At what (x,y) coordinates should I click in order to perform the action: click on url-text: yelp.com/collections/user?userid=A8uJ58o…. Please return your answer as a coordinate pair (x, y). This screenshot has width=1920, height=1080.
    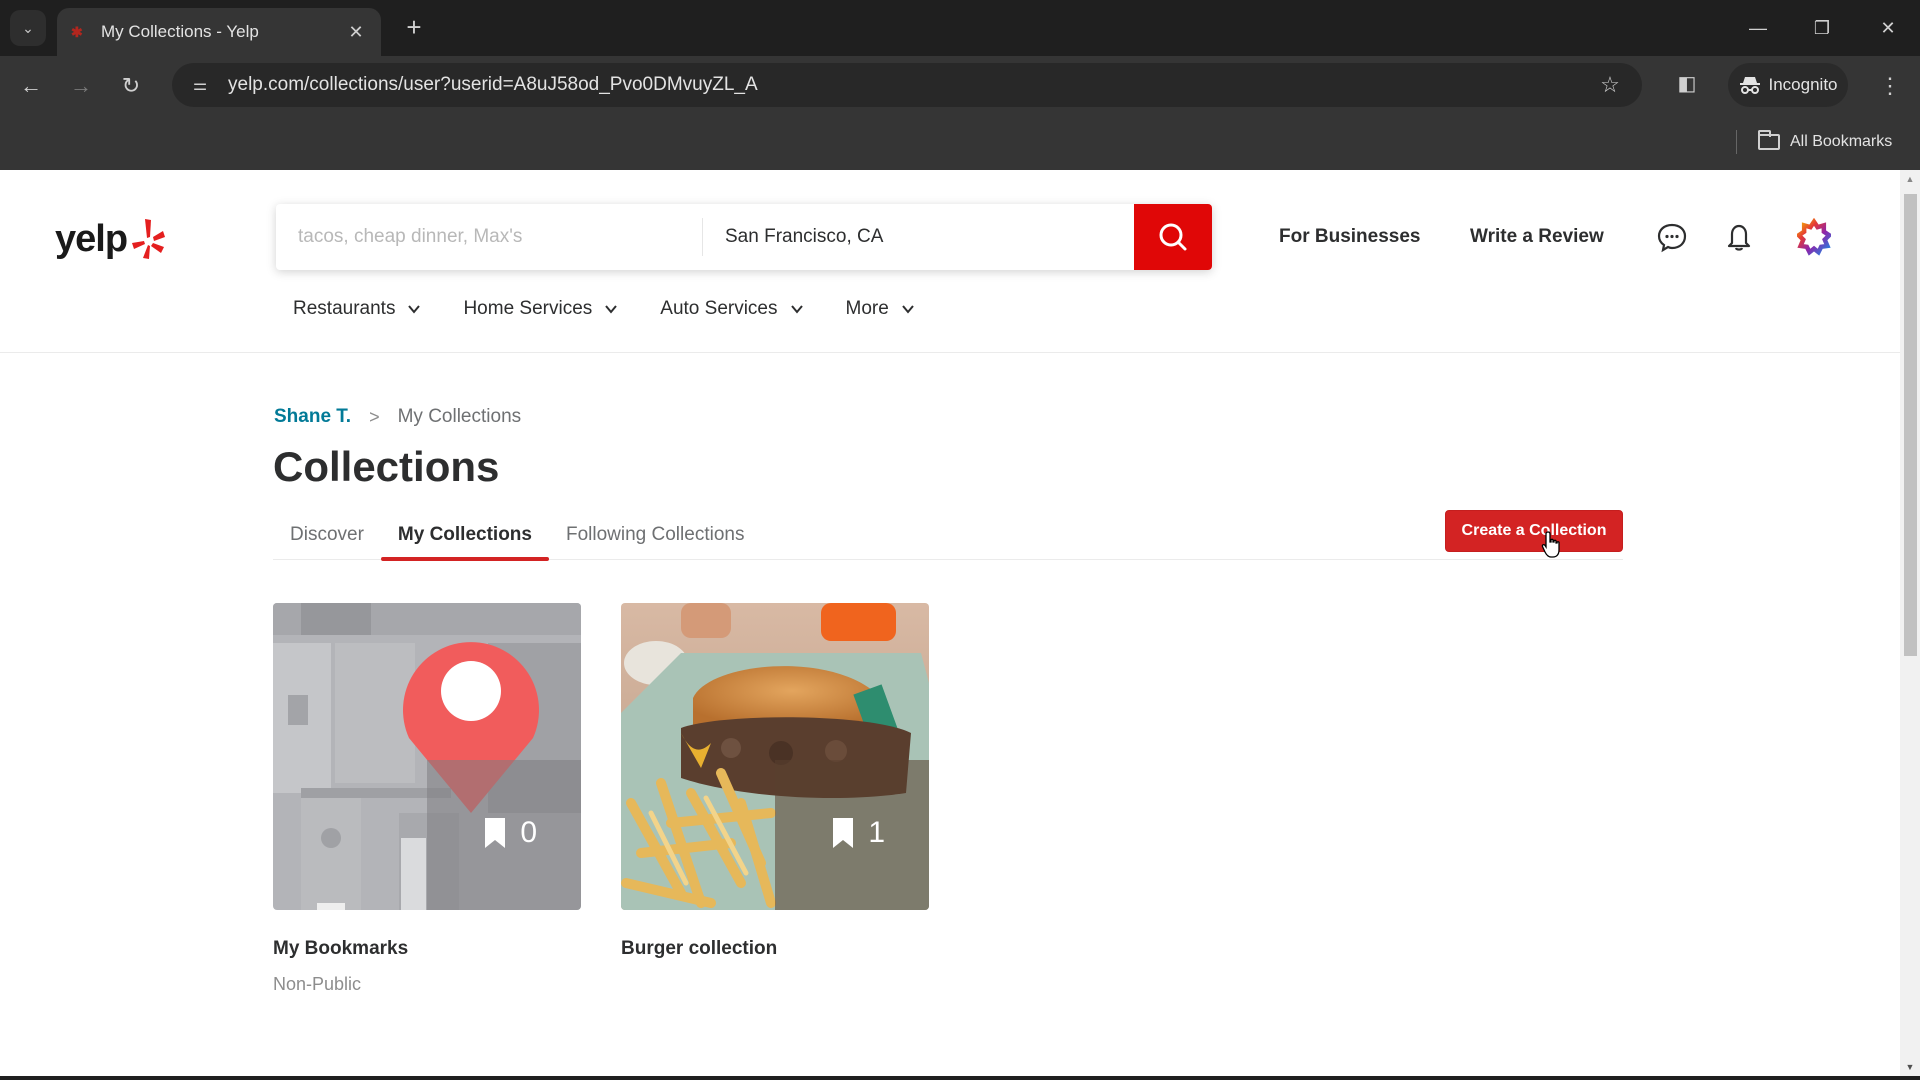
    Looking at the image, I should click on (909, 85).